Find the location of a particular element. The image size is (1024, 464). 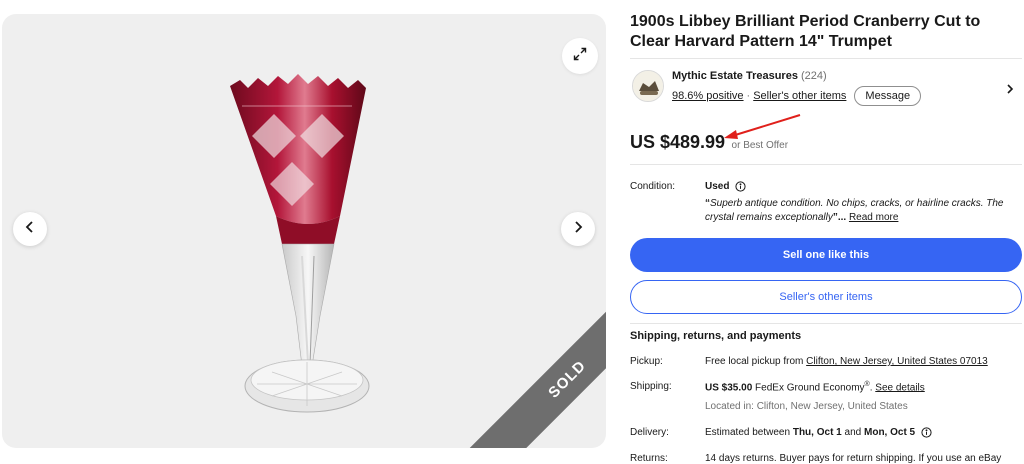

shipping-price: US $35.00 is located at coordinates (729, 388).